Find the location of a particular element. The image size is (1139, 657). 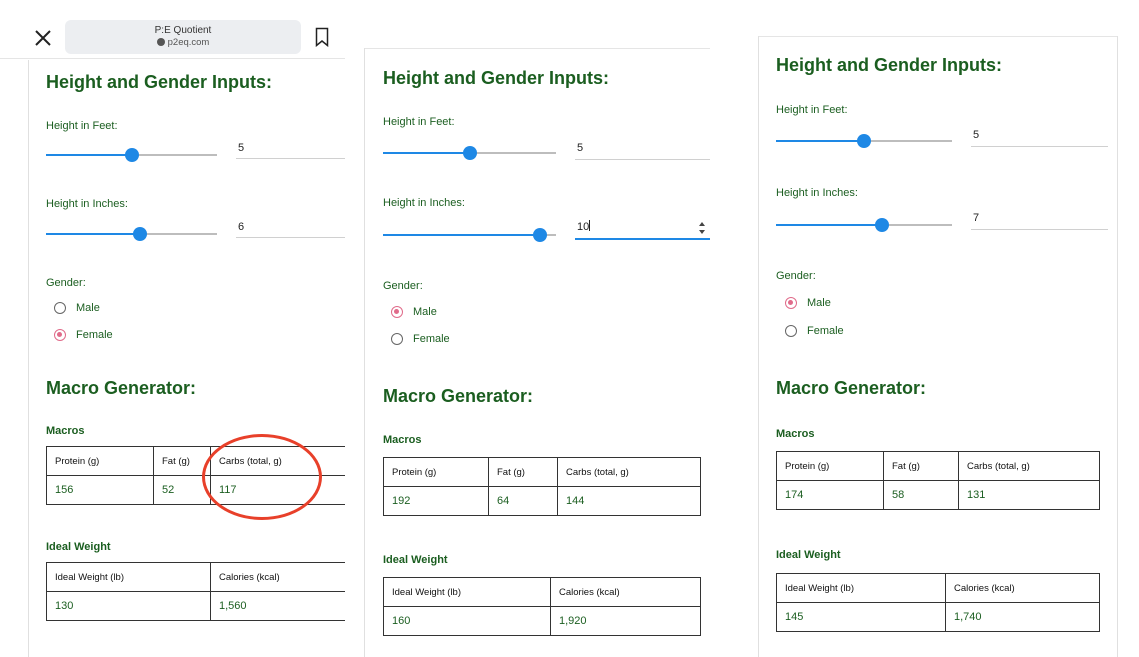

address-bar: P:E Quotient p2eq.com is located at coordinates (183, 37).